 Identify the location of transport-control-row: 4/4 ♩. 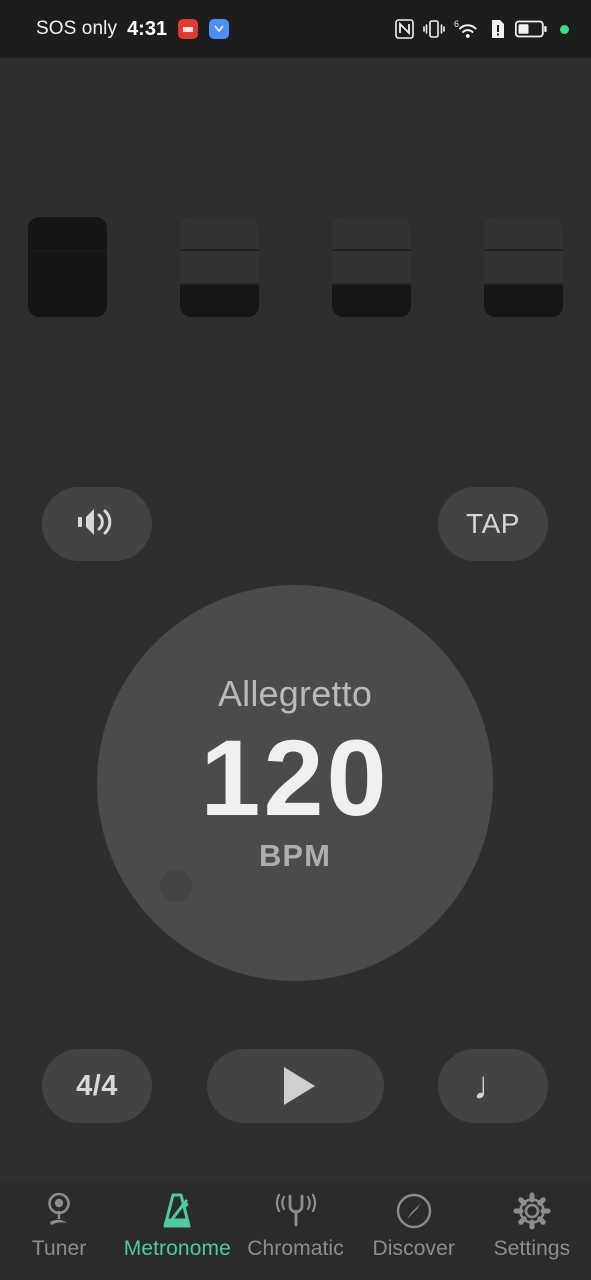
(295, 1086).